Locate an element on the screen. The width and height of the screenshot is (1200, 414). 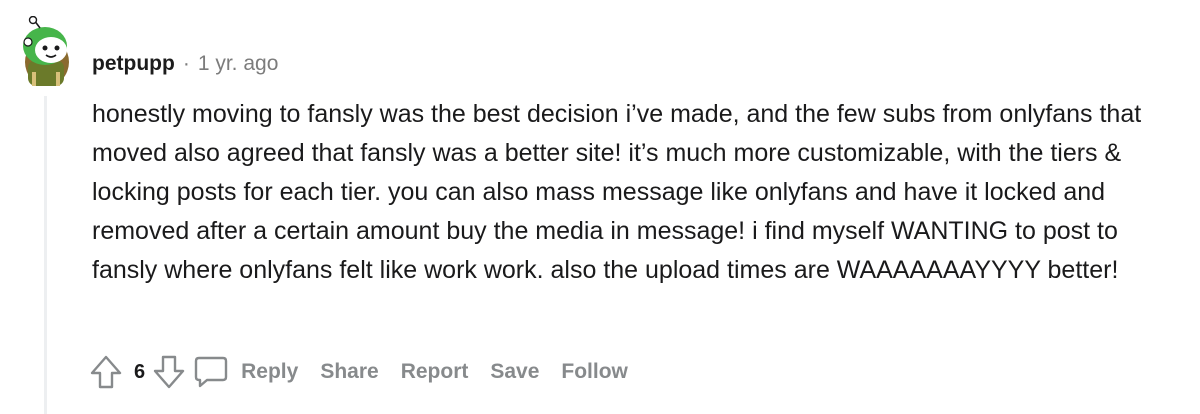
follow-button: Follow is located at coordinates (594, 372).